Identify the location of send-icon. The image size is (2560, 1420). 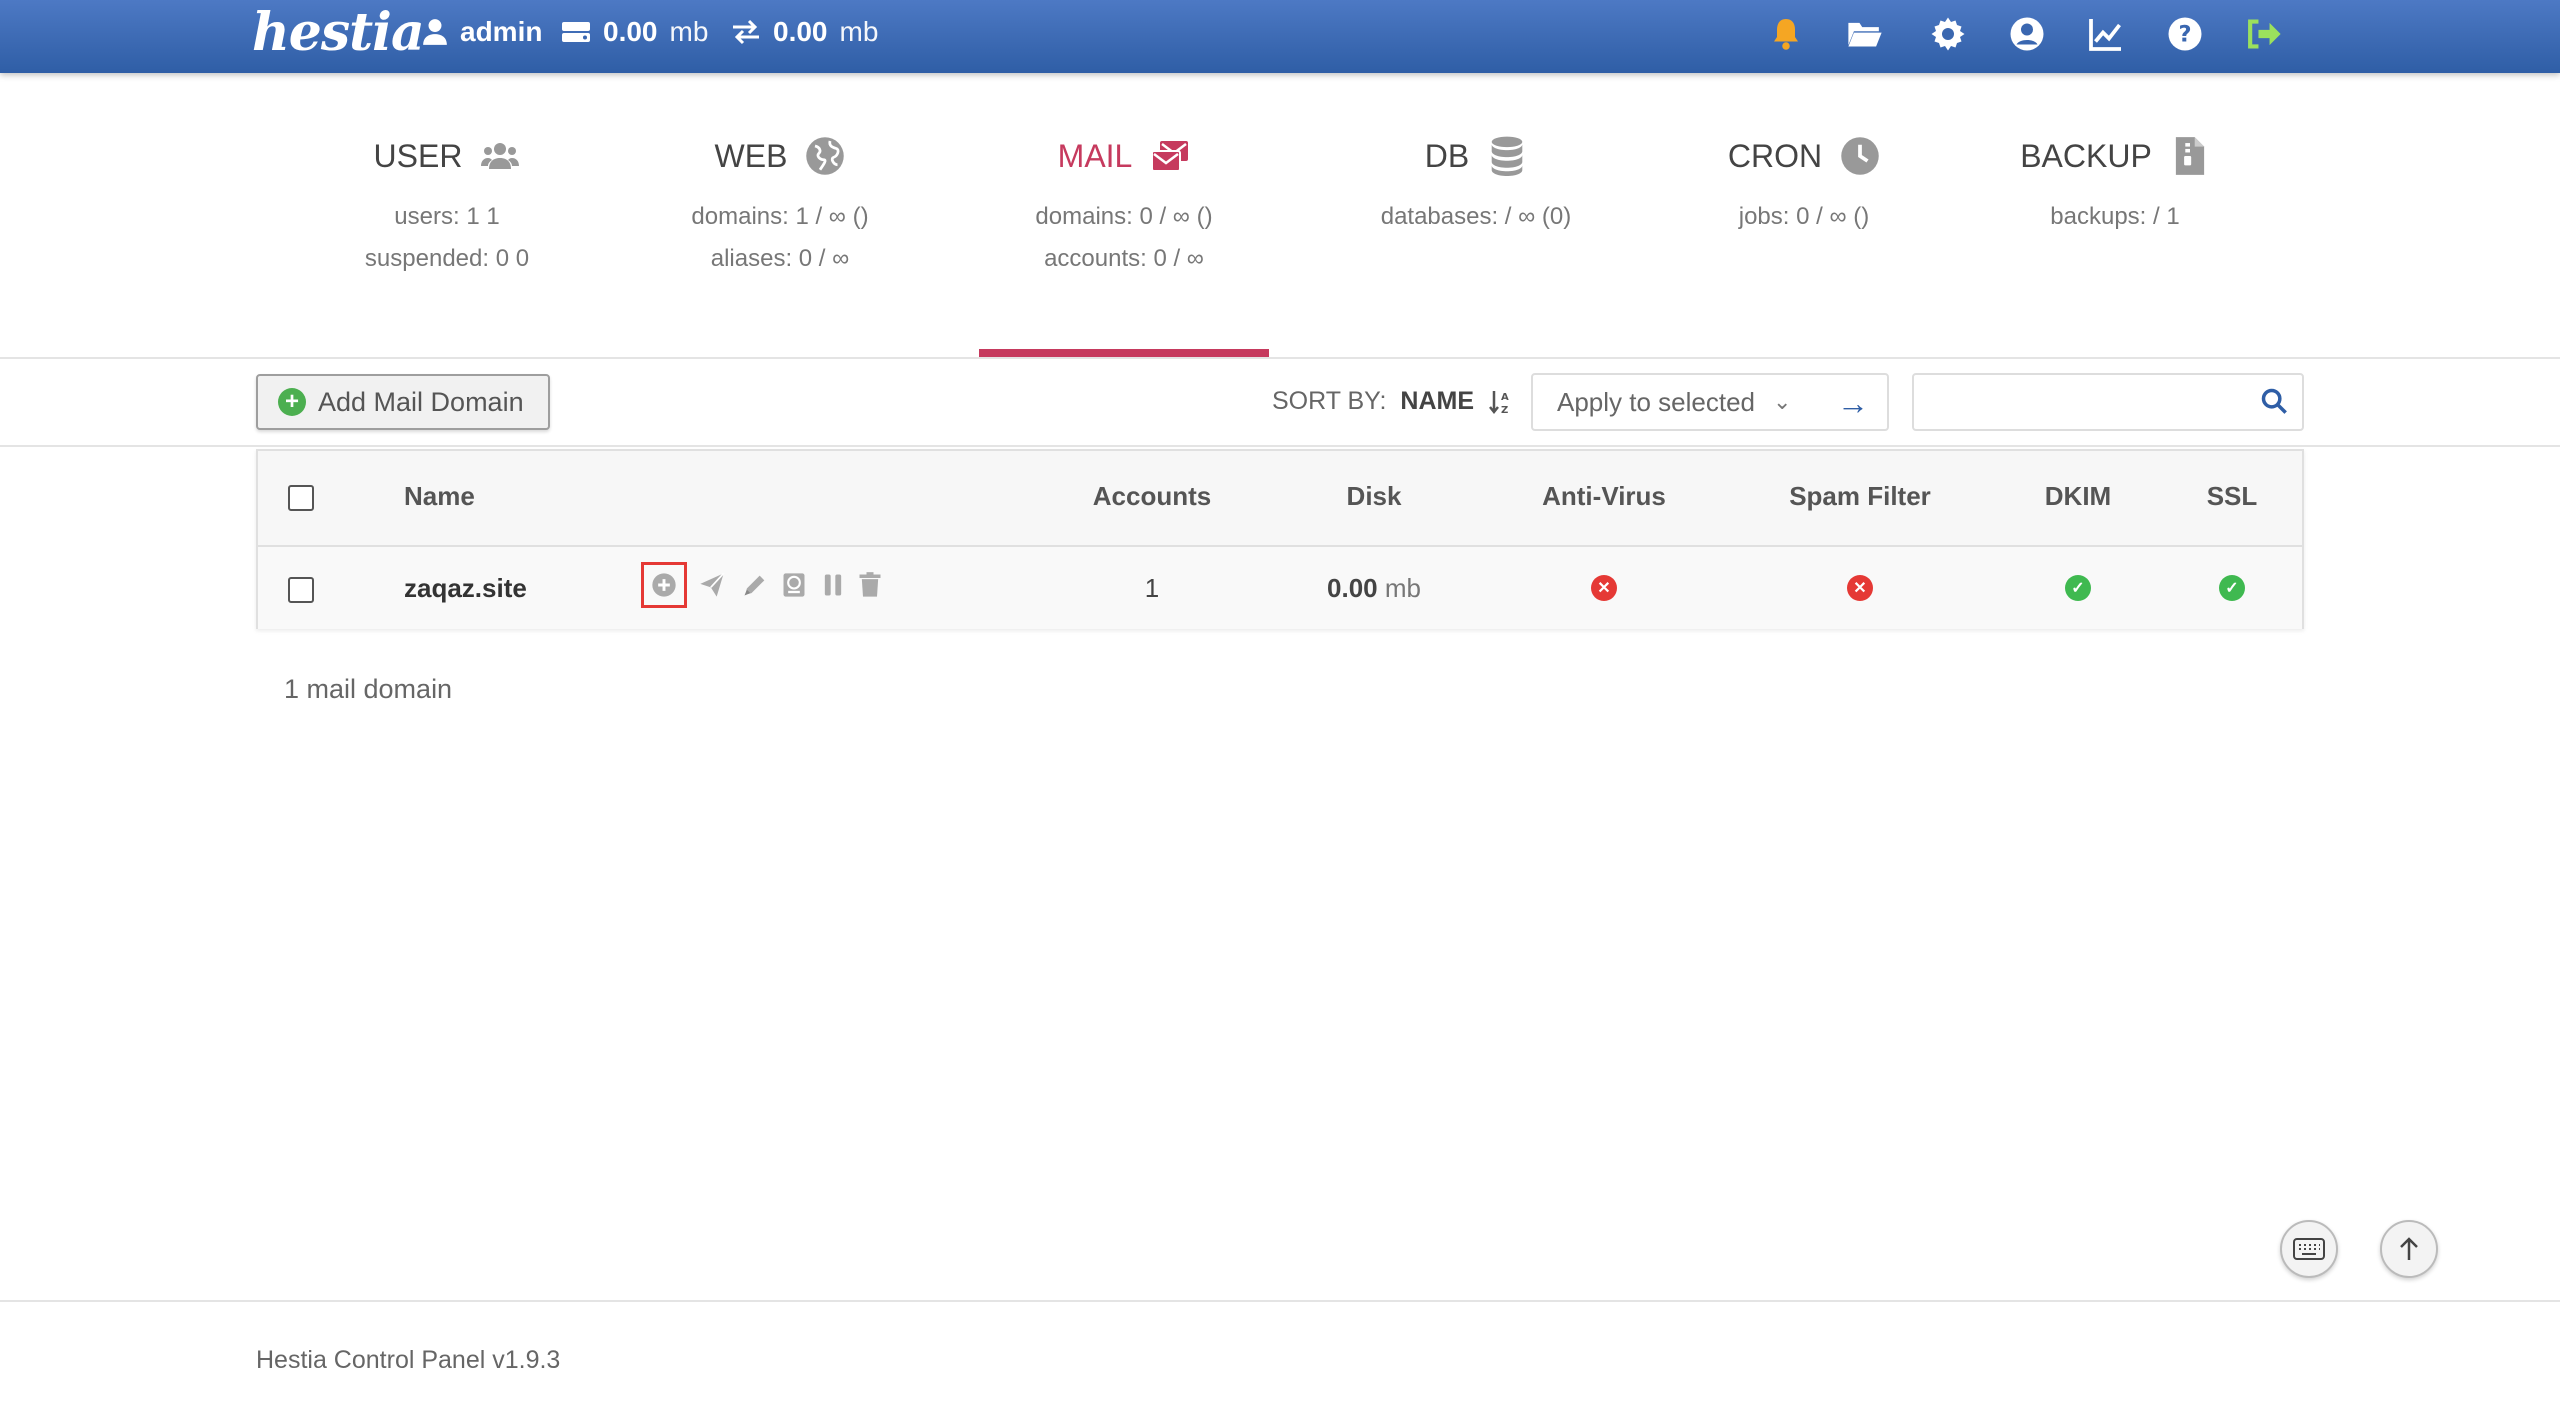
(712, 585).